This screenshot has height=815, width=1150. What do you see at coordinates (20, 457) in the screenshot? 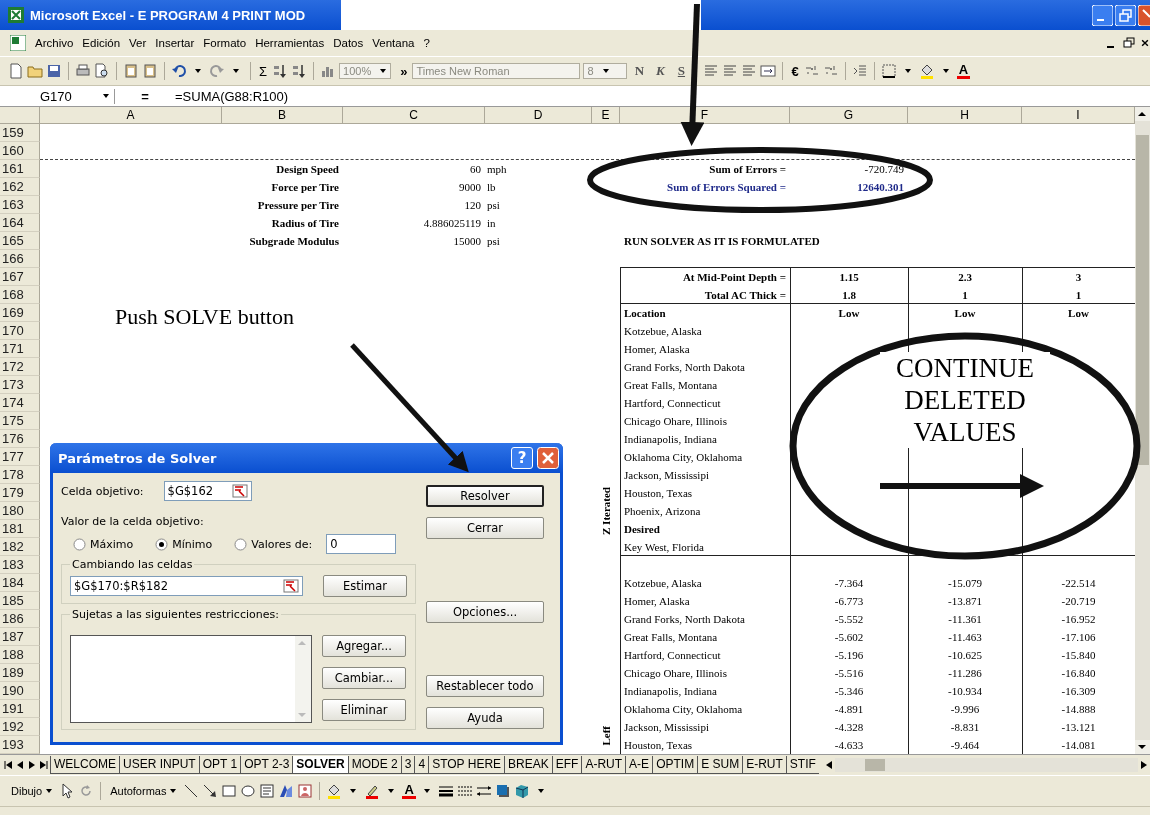
I see `row-header: 177` at bounding box center [20, 457].